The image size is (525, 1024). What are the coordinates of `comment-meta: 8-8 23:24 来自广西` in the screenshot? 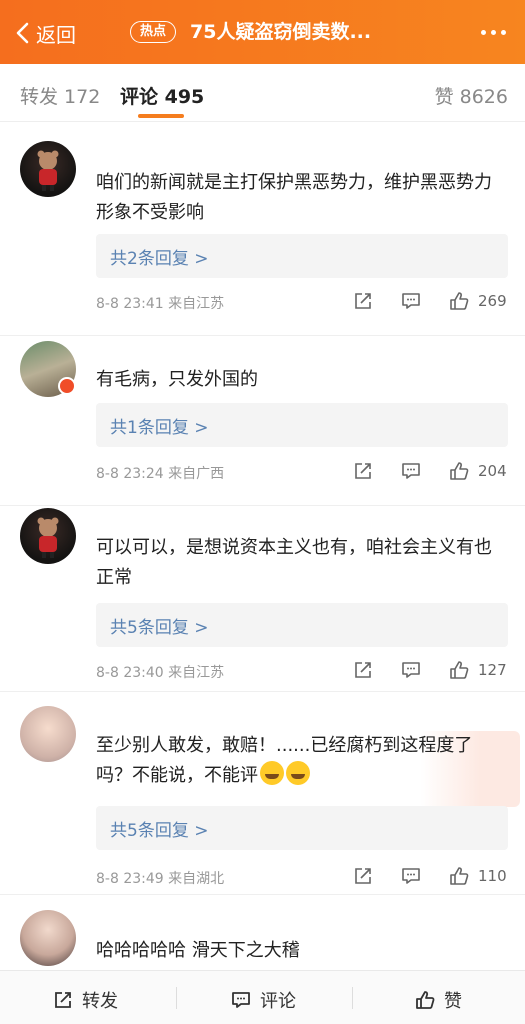 It's located at (160, 473).